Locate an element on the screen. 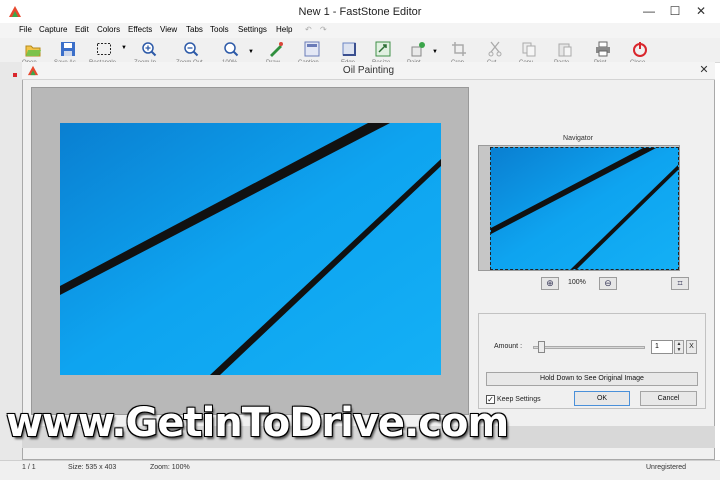 The height and width of the screenshot is (480, 720). rectangle-select-icon is located at coordinates (104, 49).